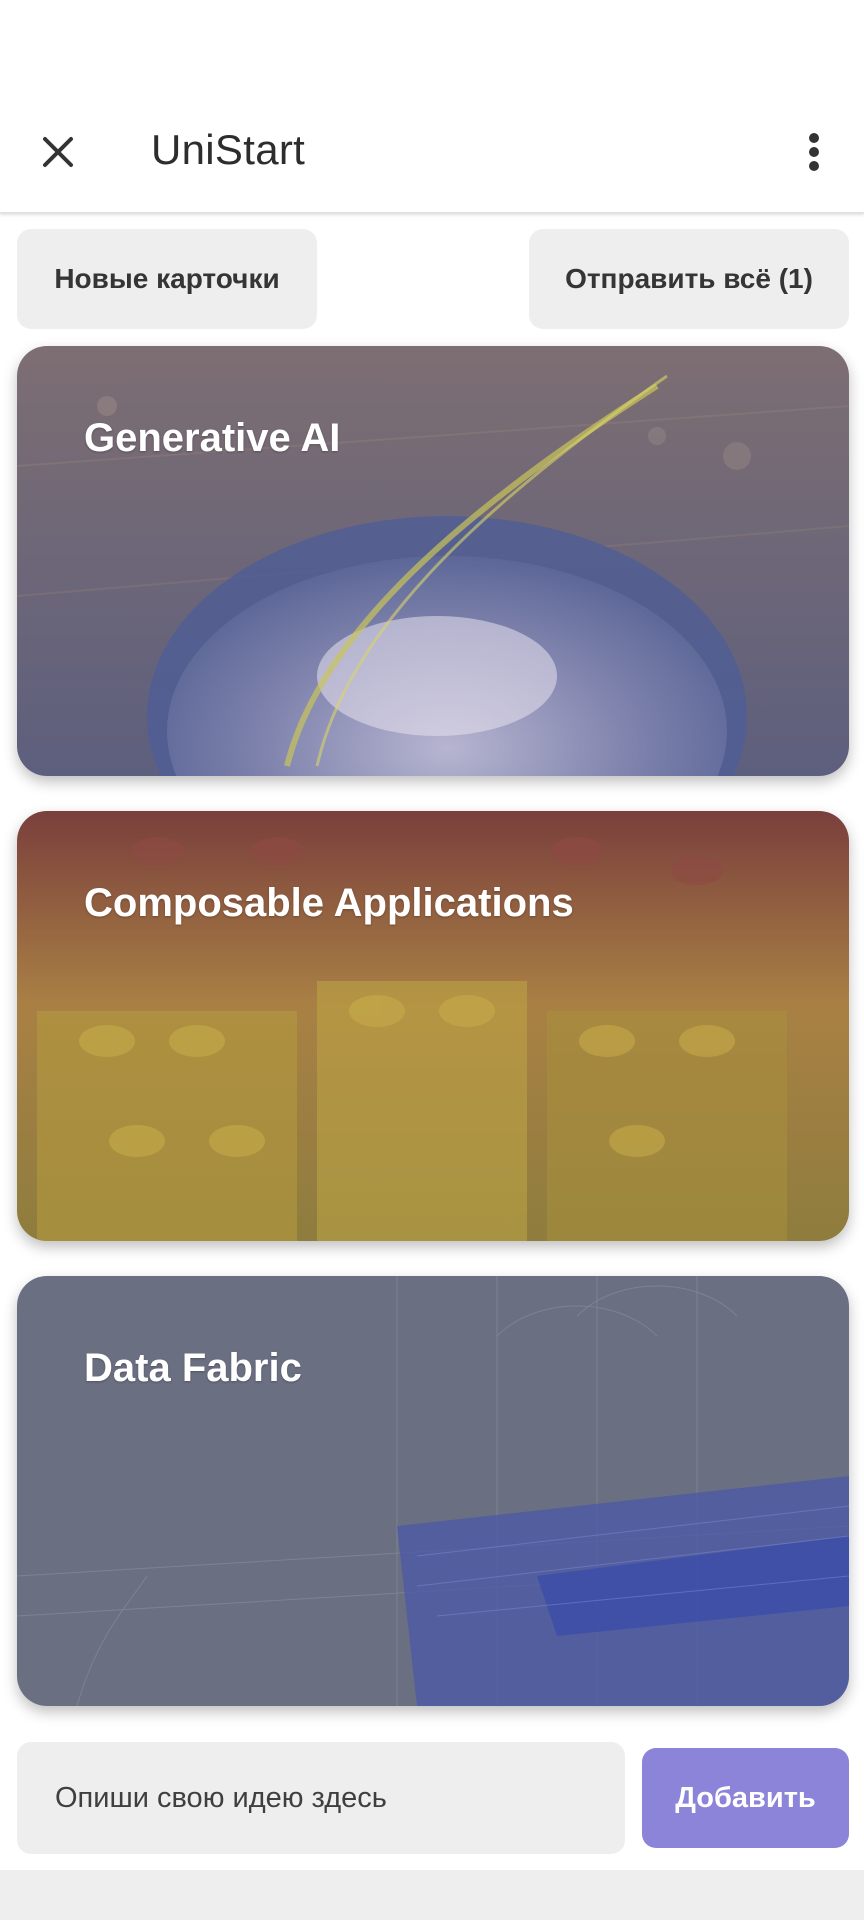 The width and height of the screenshot is (864, 1920). What do you see at coordinates (689, 279) in the screenshot?
I see `send-all-button: Отправить всё (1)` at bounding box center [689, 279].